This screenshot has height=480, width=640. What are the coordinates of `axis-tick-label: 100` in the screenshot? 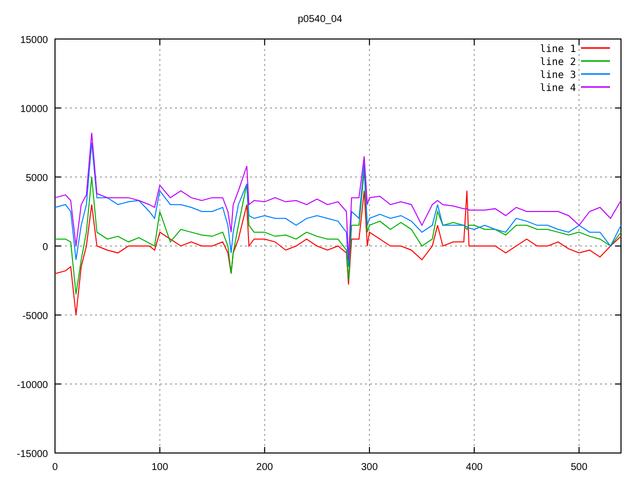 It's located at (159, 467).